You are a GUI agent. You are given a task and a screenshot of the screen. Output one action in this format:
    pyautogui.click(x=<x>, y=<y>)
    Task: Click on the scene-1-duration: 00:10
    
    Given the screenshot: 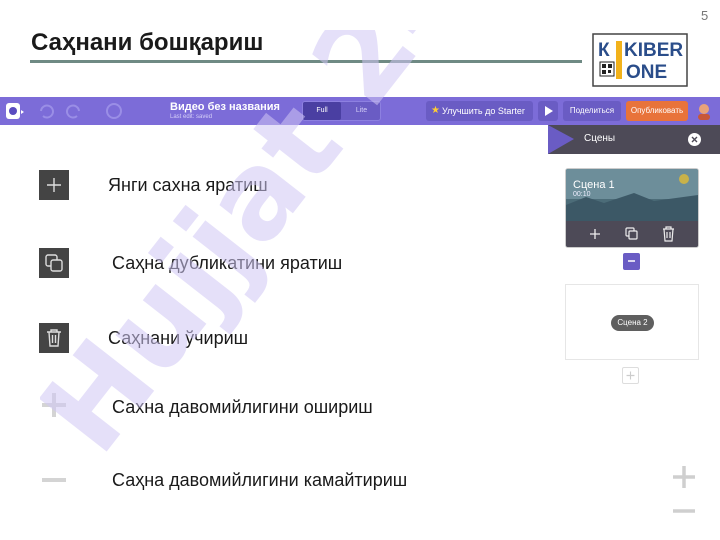 What is the action you would take?
    pyautogui.click(x=582, y=194)
    